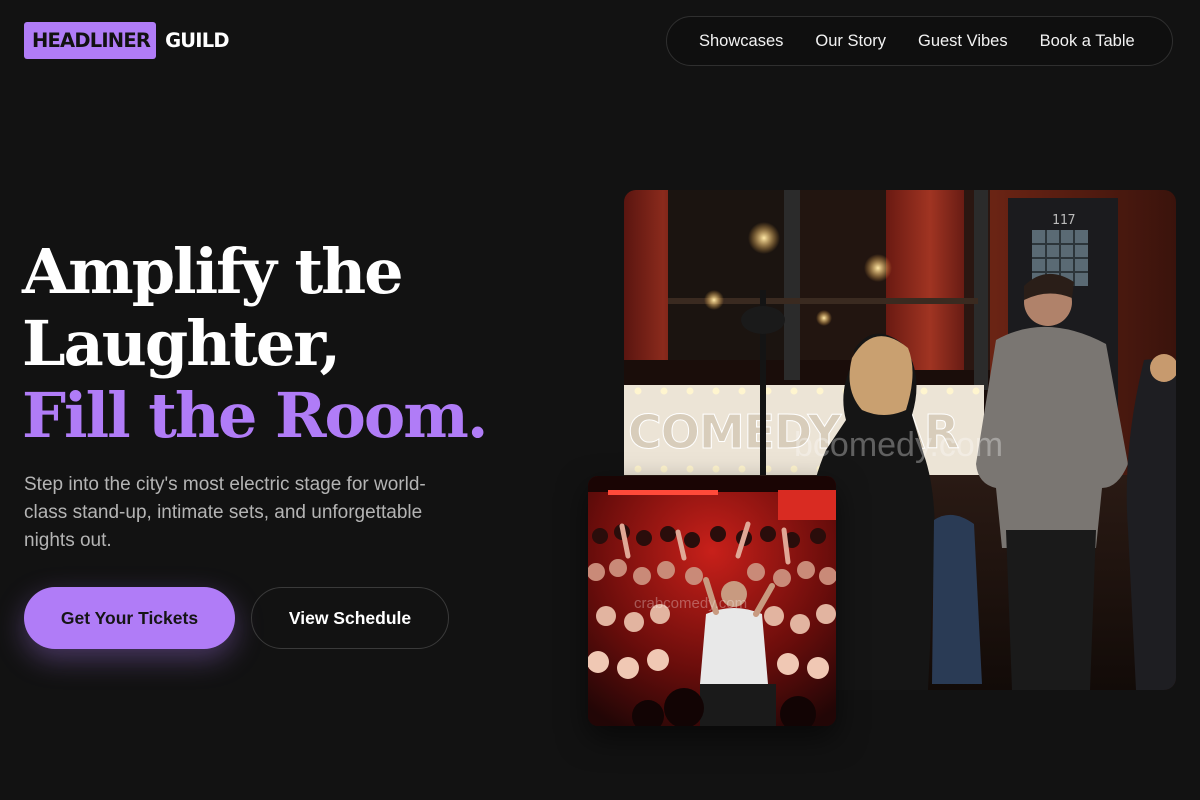  Describe the element at coordinates (1087, 41) in the screenshot. I see `nav-item-book-a-table: Book a Table` at that location.